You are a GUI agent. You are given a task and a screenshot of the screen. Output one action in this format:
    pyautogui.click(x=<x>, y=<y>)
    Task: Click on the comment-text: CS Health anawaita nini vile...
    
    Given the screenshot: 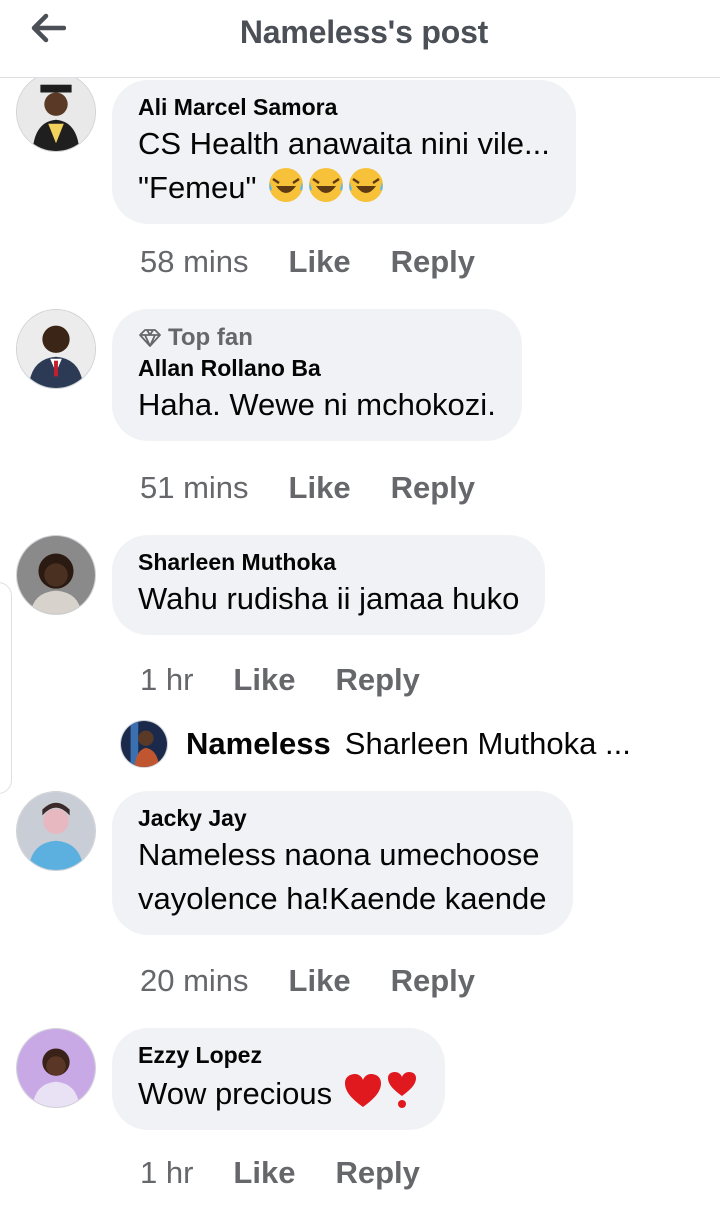 What is the action you would take?
    pyautogui.click(x=344, y=143)
    